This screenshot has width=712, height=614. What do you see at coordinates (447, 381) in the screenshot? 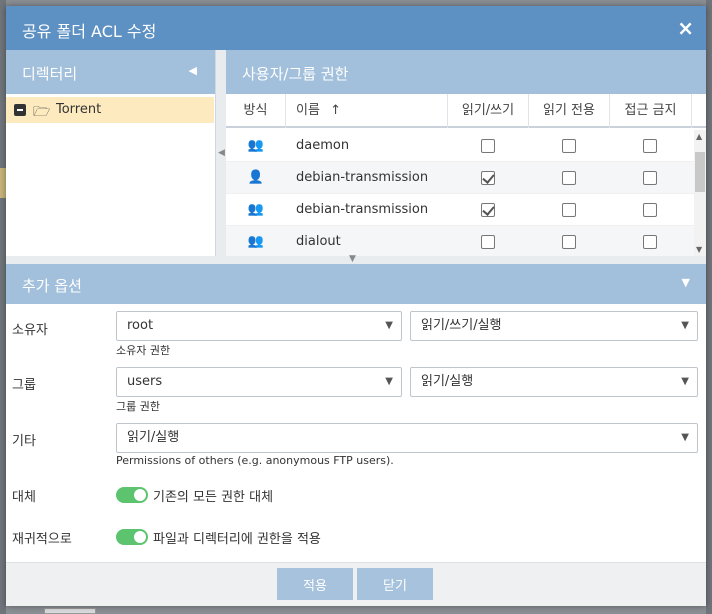
I see `group-perm-value: 읽기/실행` at bounding box center [447, 381].